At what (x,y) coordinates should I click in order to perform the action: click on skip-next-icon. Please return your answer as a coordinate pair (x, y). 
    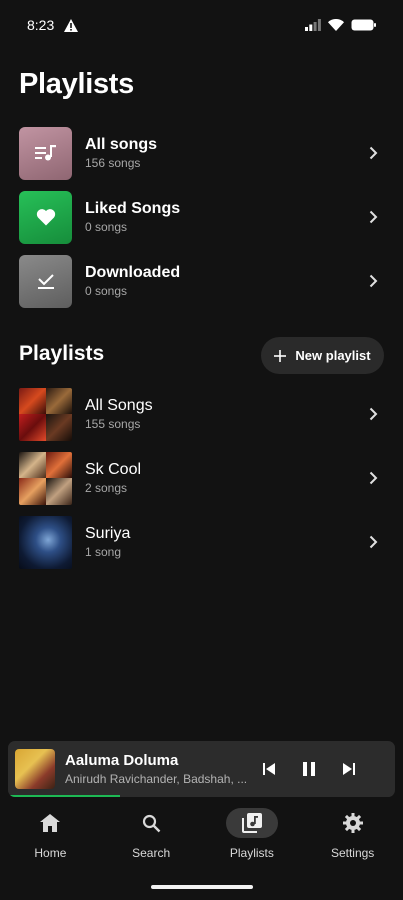
    Looking at the image, I should click on (349, 769).